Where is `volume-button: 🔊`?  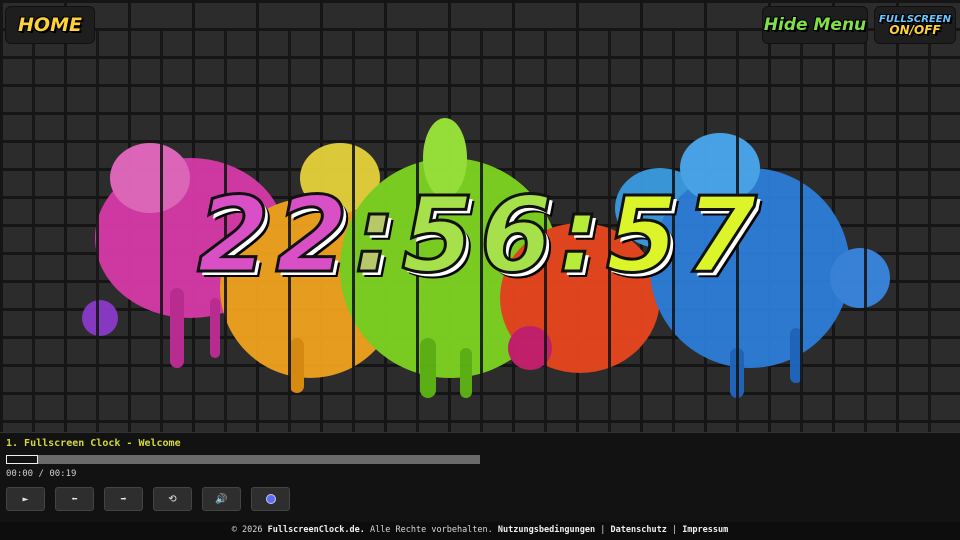 volume-button: 🔊 is located at coordinates (221, 499).